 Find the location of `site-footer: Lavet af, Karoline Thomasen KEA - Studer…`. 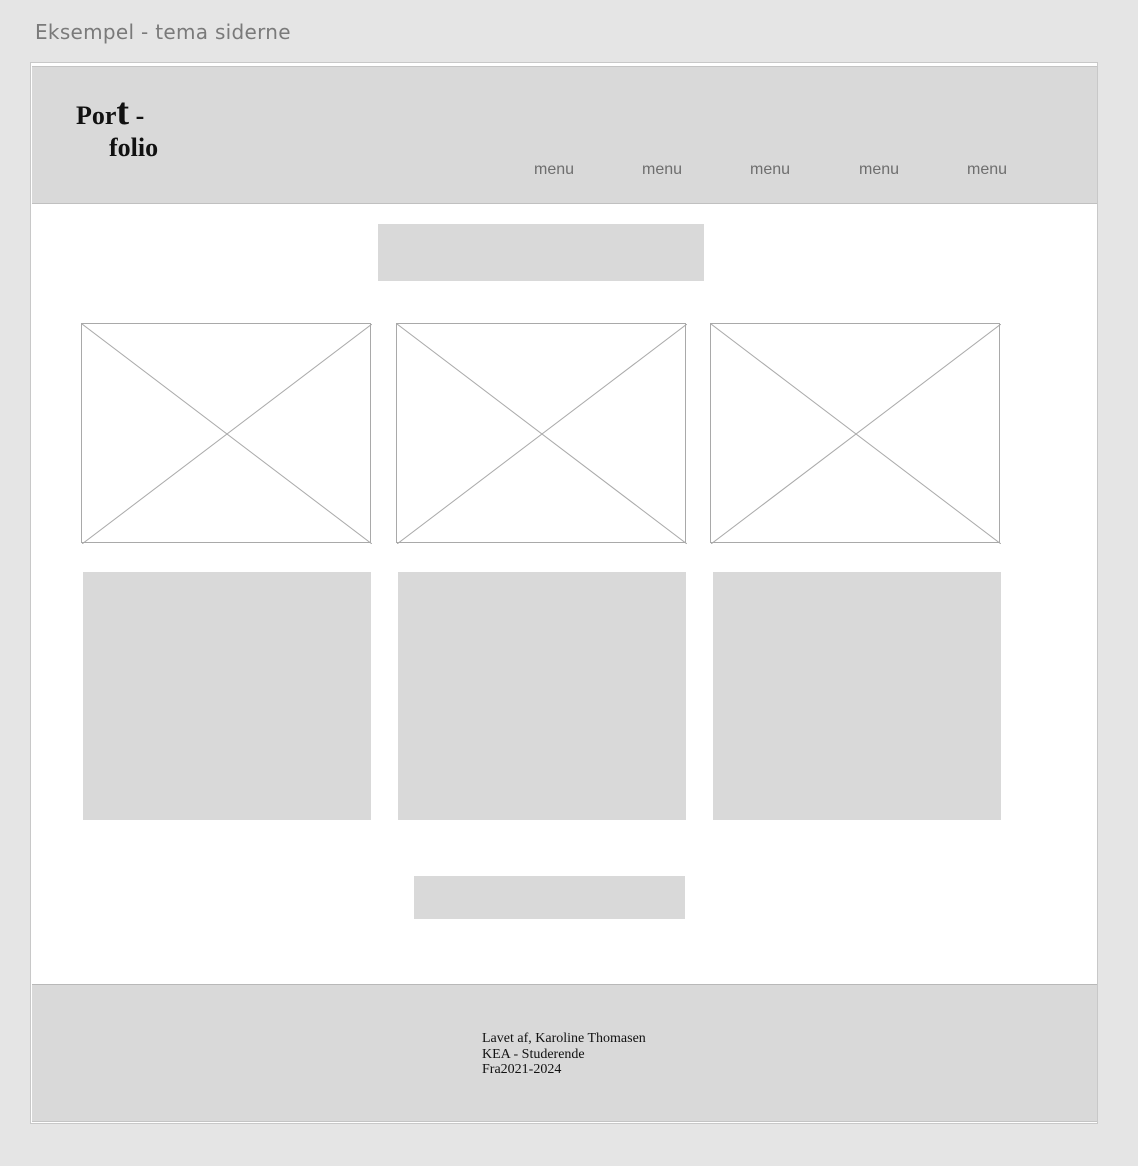

site-footer: Lavet af, Karoline Thomasen KEA - Studer… is located at coordinates (564, 1053).